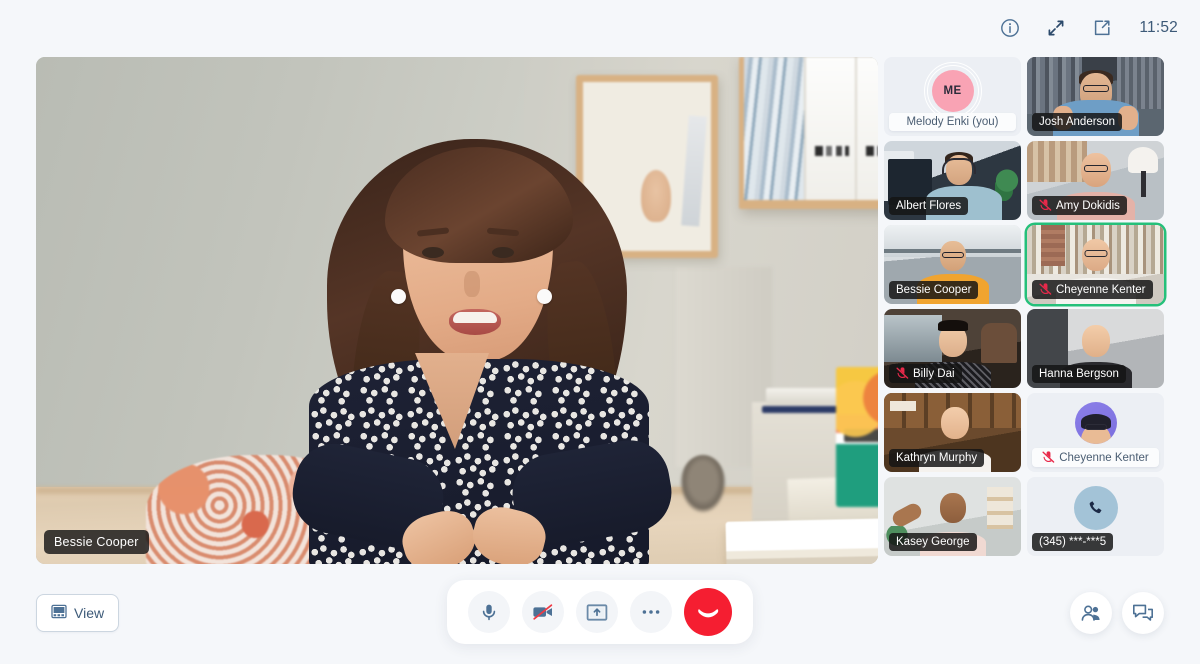 The image size is (1200, 664). Describe the element at coordinates (952, 180) in the screenshot. I see `participant-tile: Albert Flores` at that location.